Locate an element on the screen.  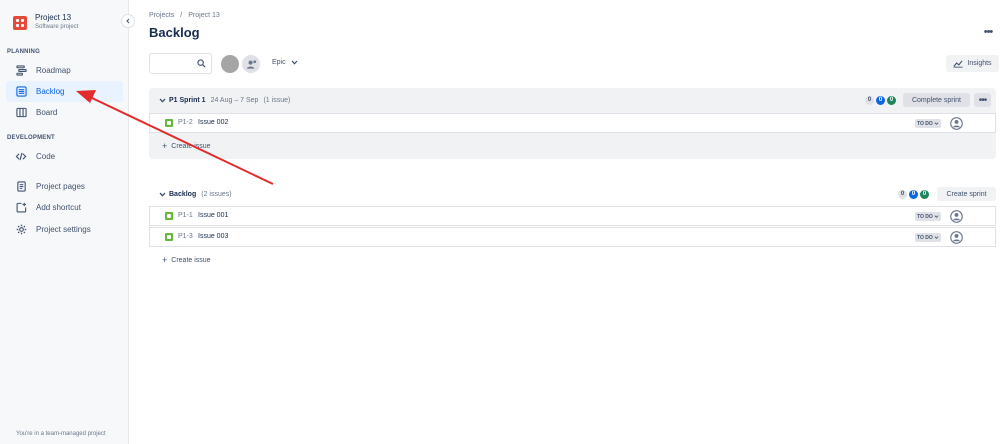
collapse-sidebar-button is located at coordinates (128, 21).